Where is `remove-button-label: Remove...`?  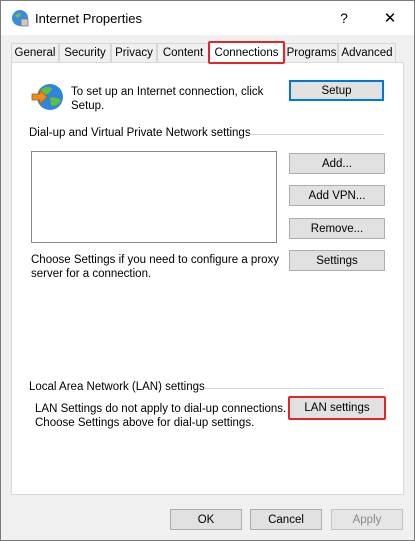
remove-button-label: Remove... is located at coordinates (337, 228).